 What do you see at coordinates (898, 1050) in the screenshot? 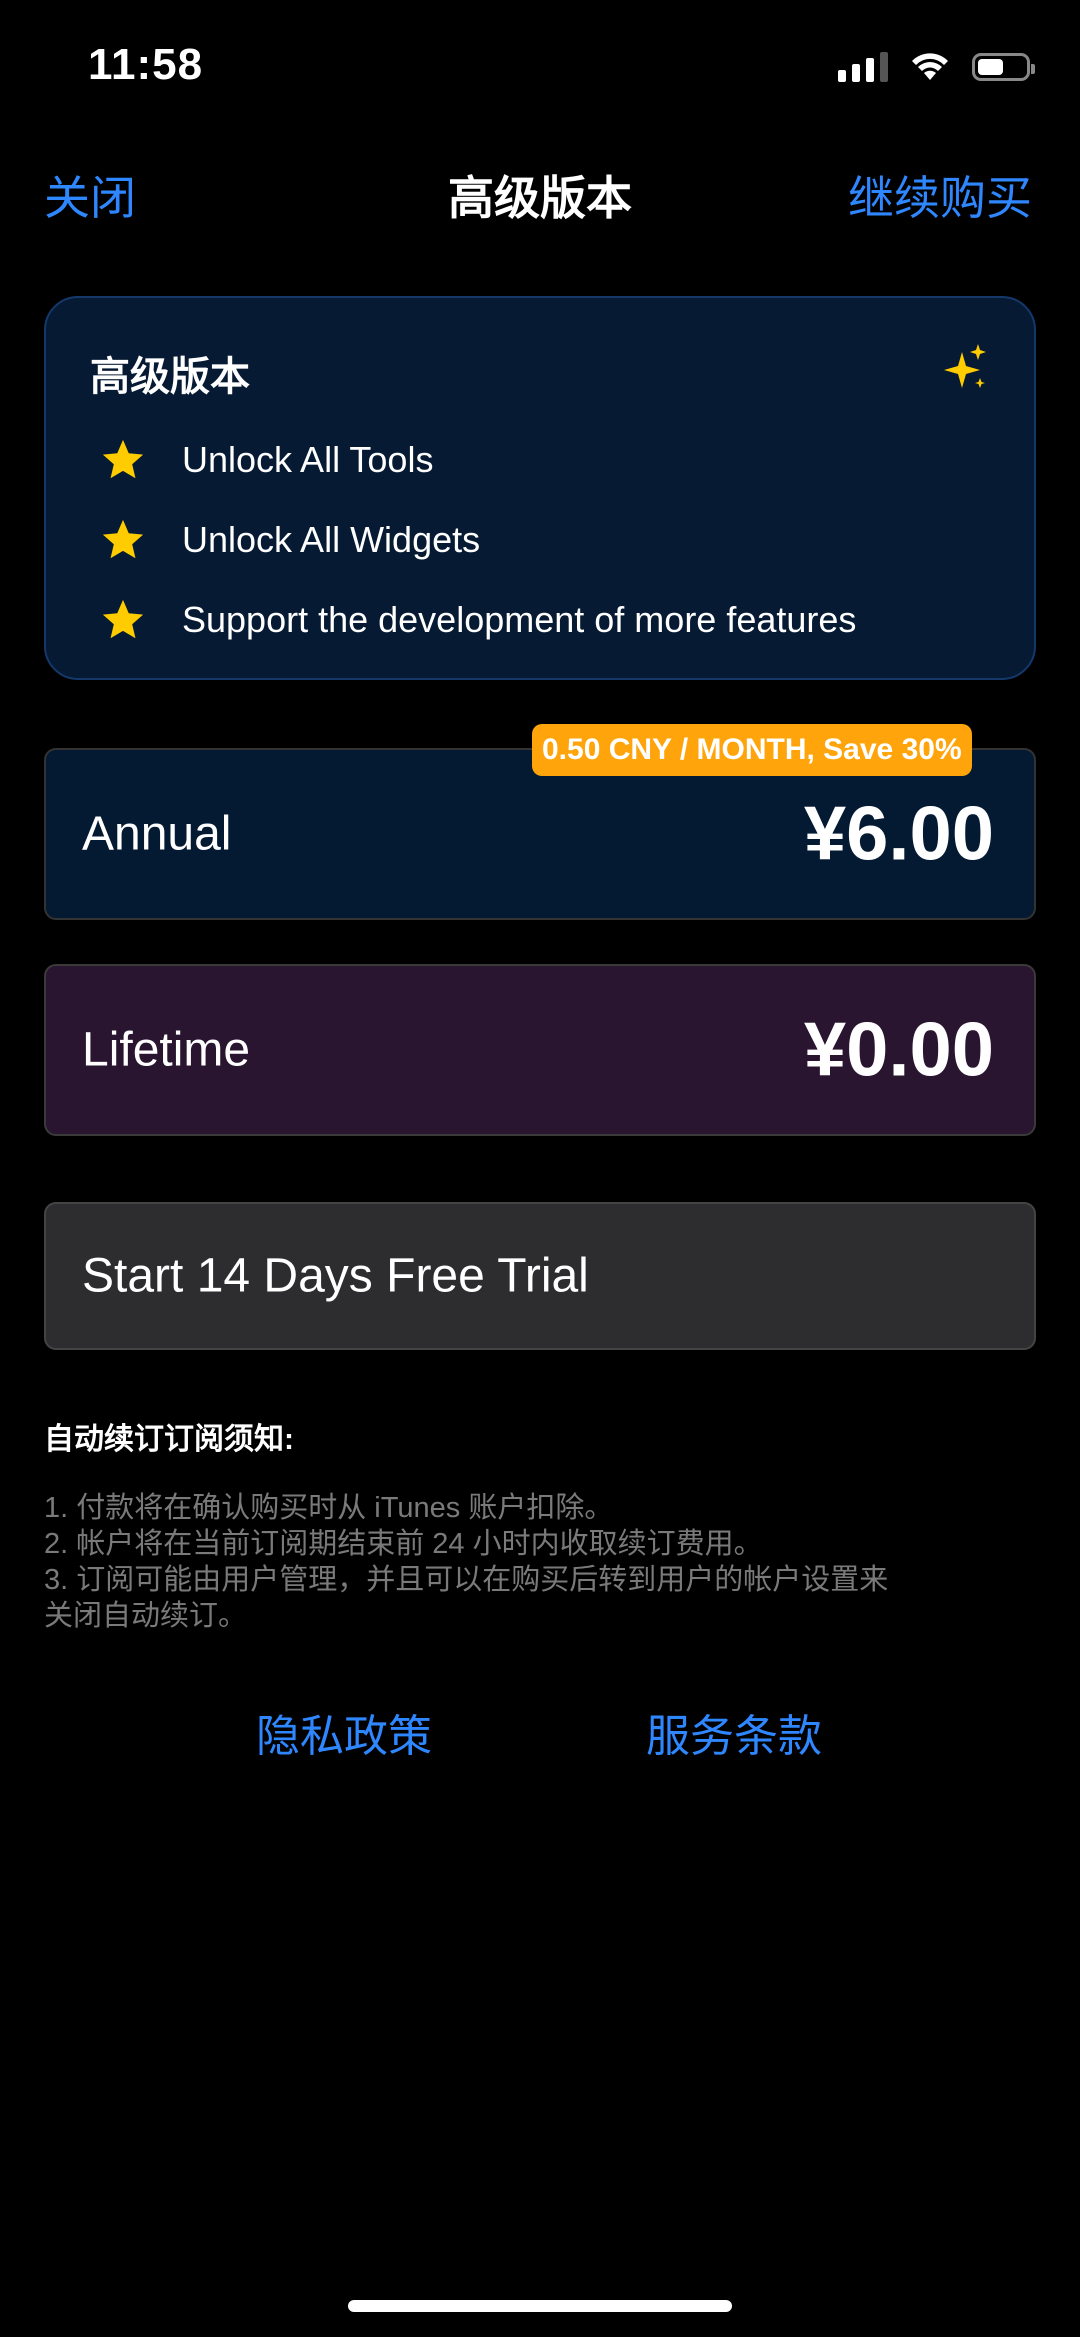
I see `plan-price: ¥0.00` at bounding box center [898, 1050].